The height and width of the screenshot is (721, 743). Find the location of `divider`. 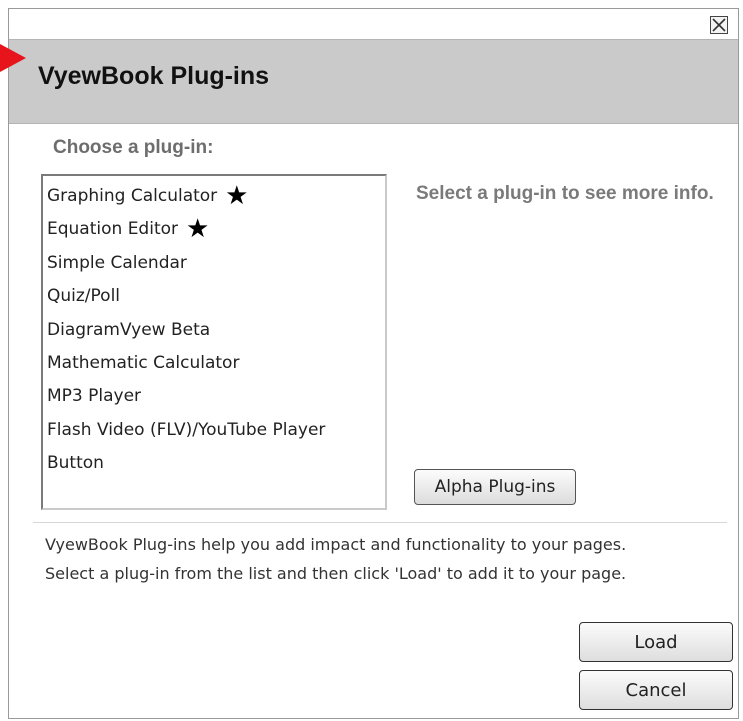

divider is located at coordinates (380, 522).